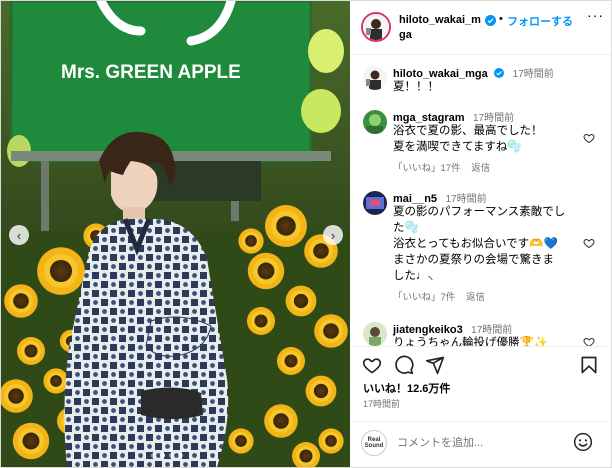 The width and height of the screenshot is (612, 468). Describe the element at coordinates (540, 21) in the screenshot. I see `follow-button: フォローする` at that location.